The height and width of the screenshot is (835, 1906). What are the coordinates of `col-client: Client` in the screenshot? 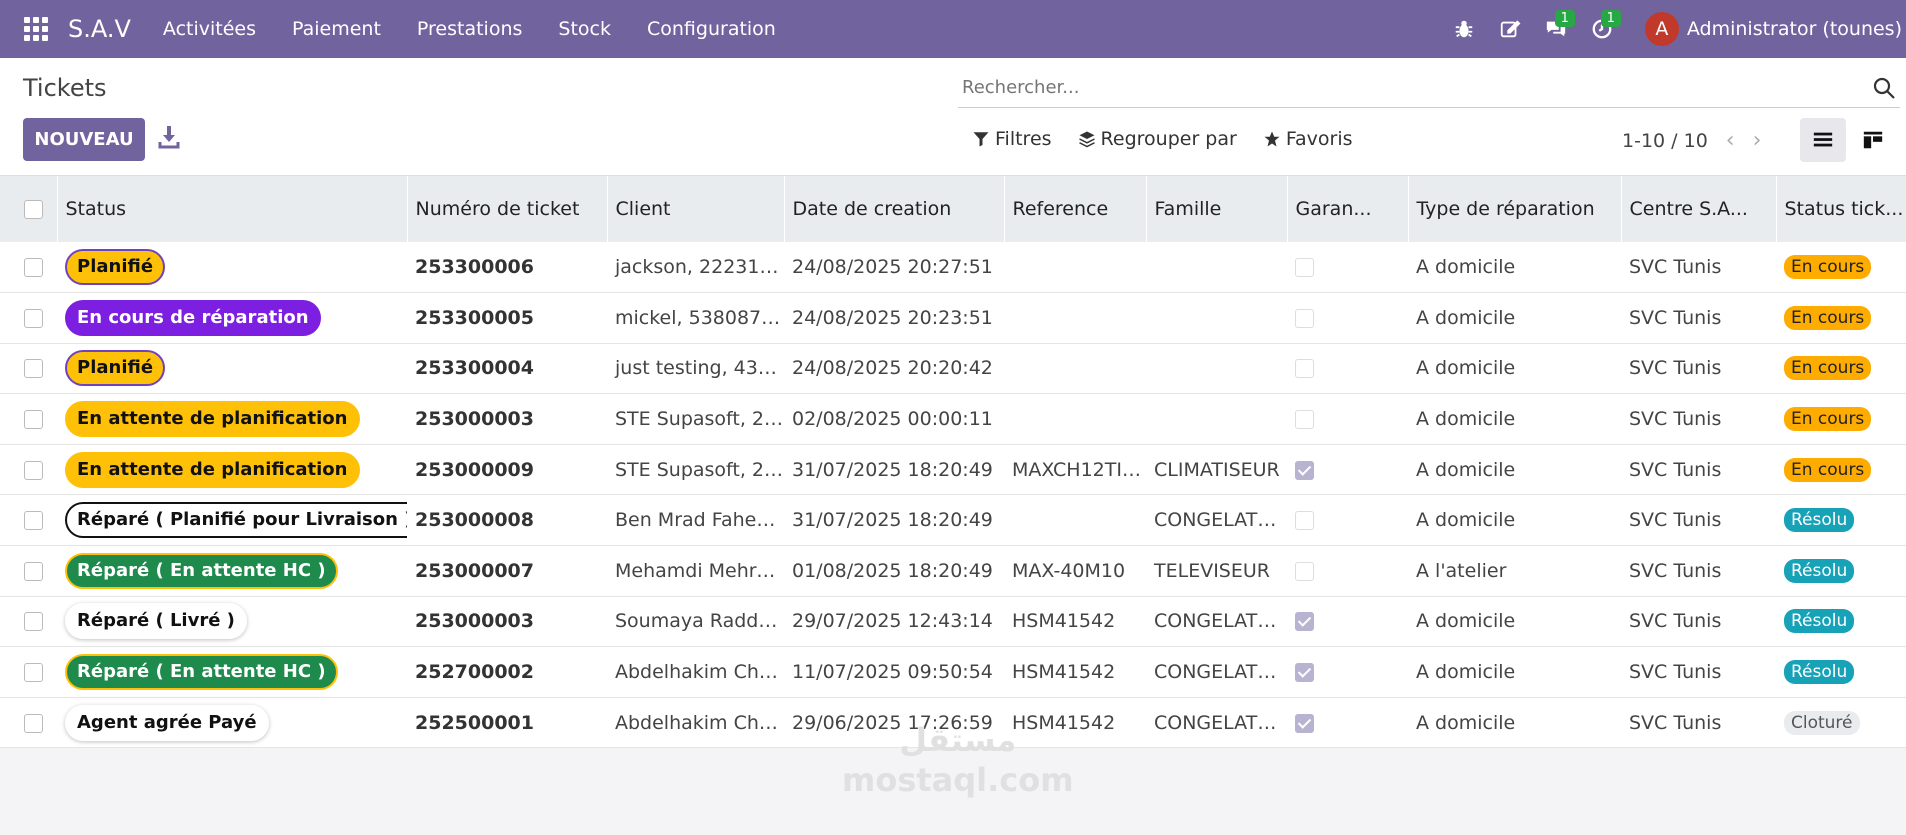 It's located at (696, 209).